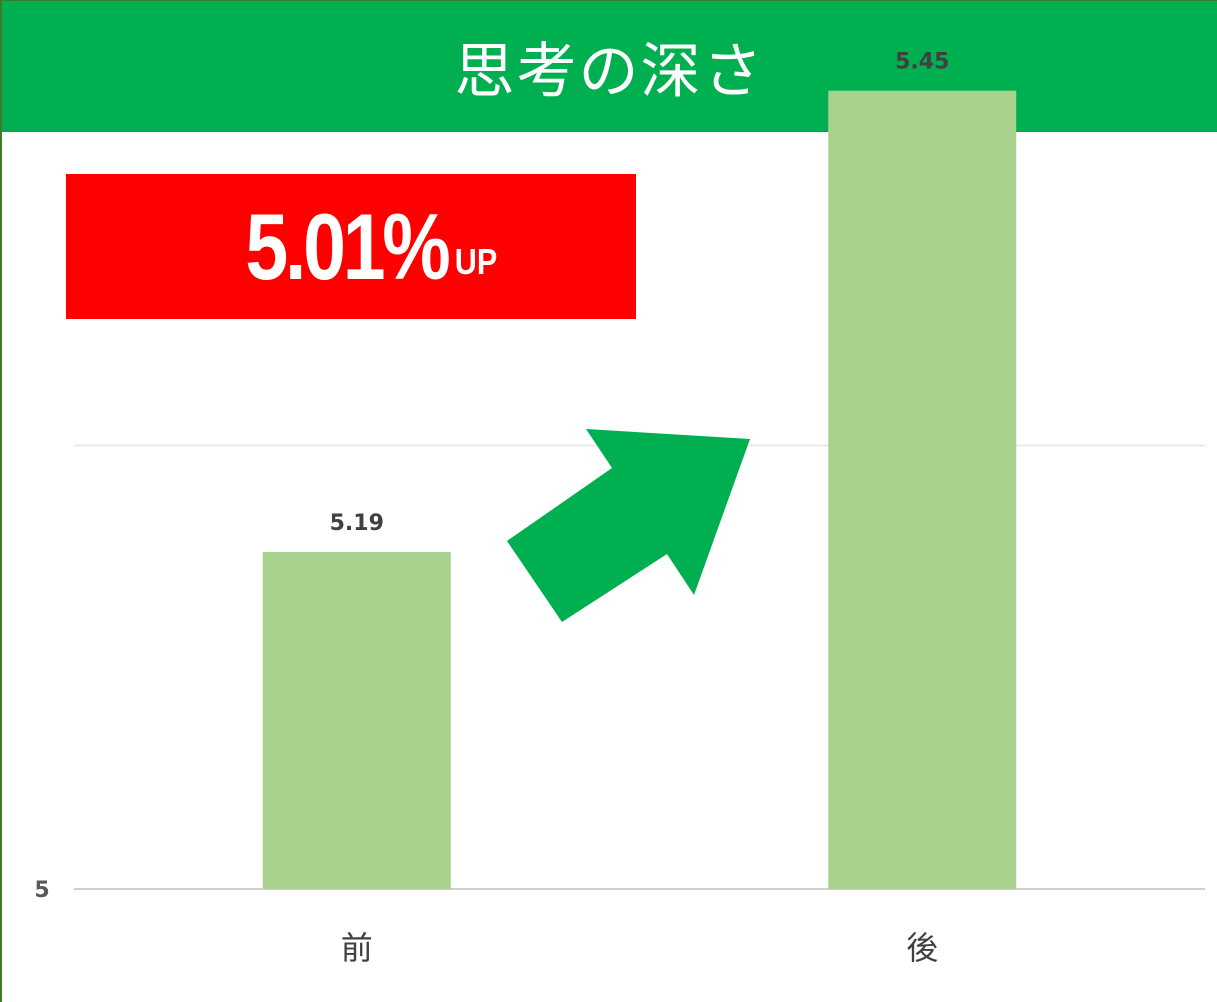 The image size is (1217, 1002). I want to click on increase-percent: 5.01%, so click(347, 246).